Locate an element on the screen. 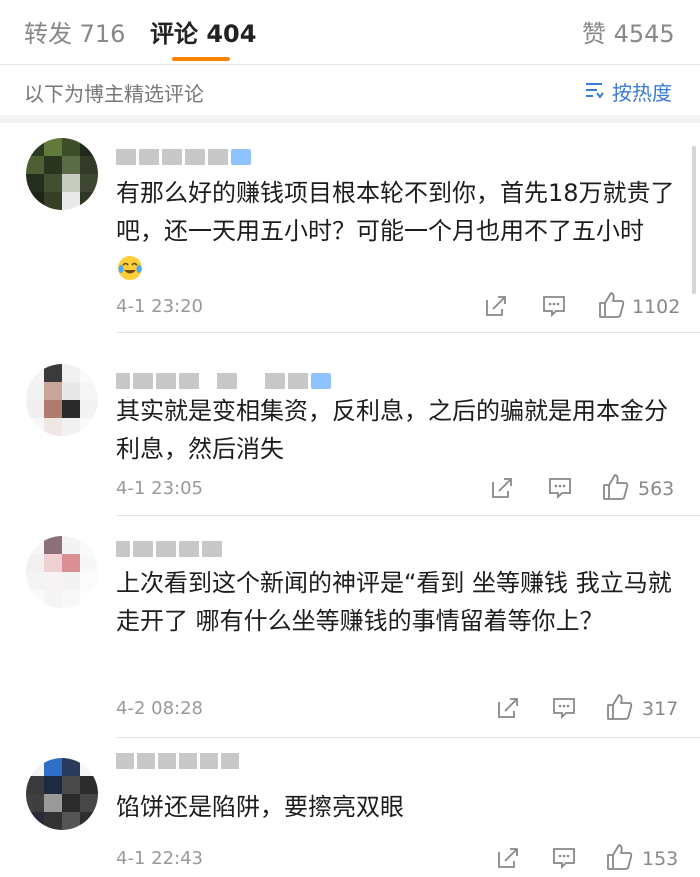  tab-comments: 评论 404 is located at coordinates (203, 31).